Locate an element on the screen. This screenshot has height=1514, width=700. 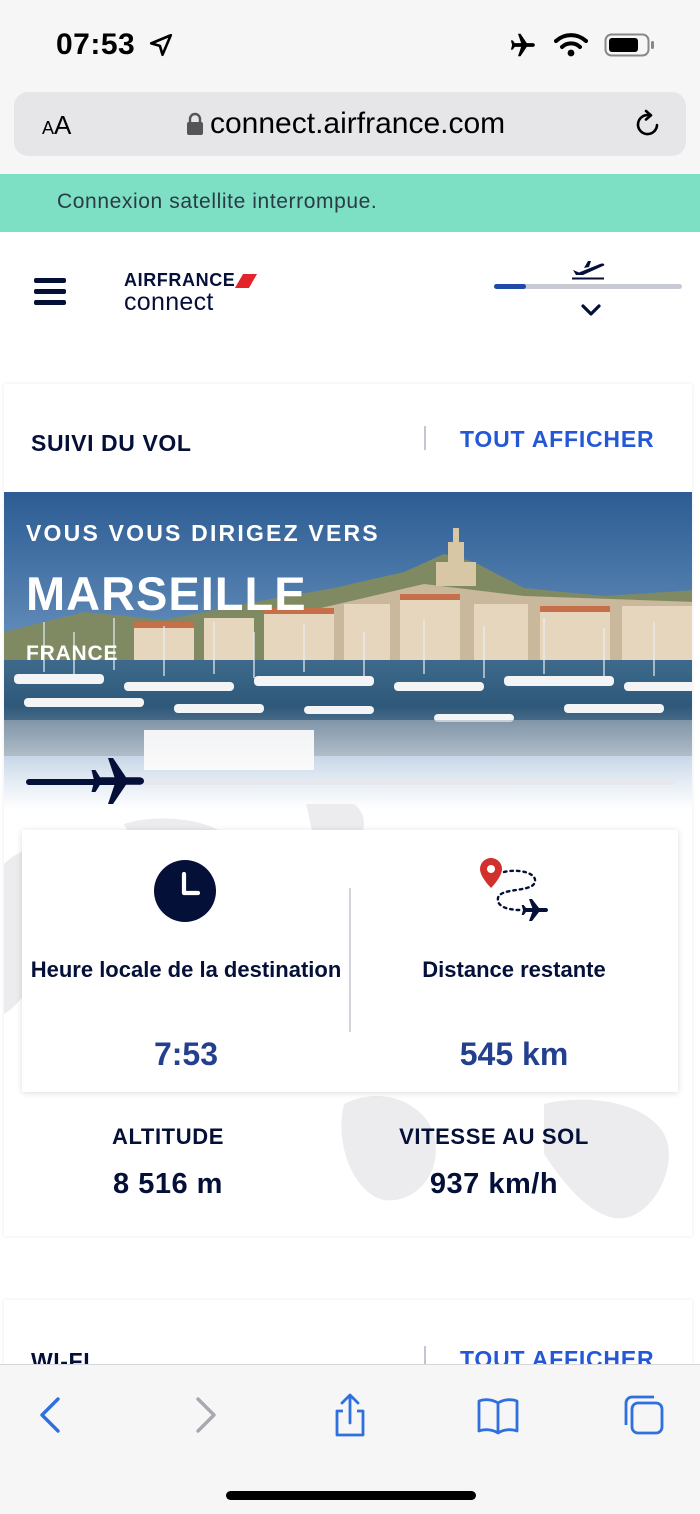
airplane-icon is located at coordinates (117, 781).